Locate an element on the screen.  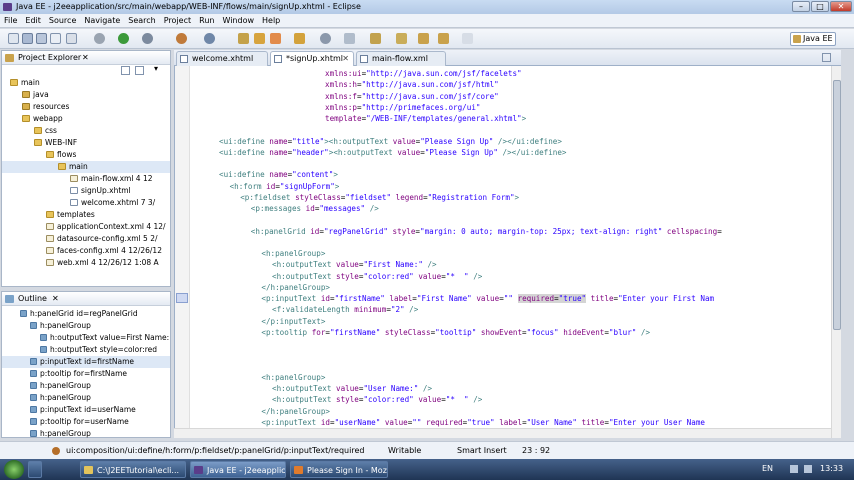
tree-item: resources is located at coordinates (86, 107).